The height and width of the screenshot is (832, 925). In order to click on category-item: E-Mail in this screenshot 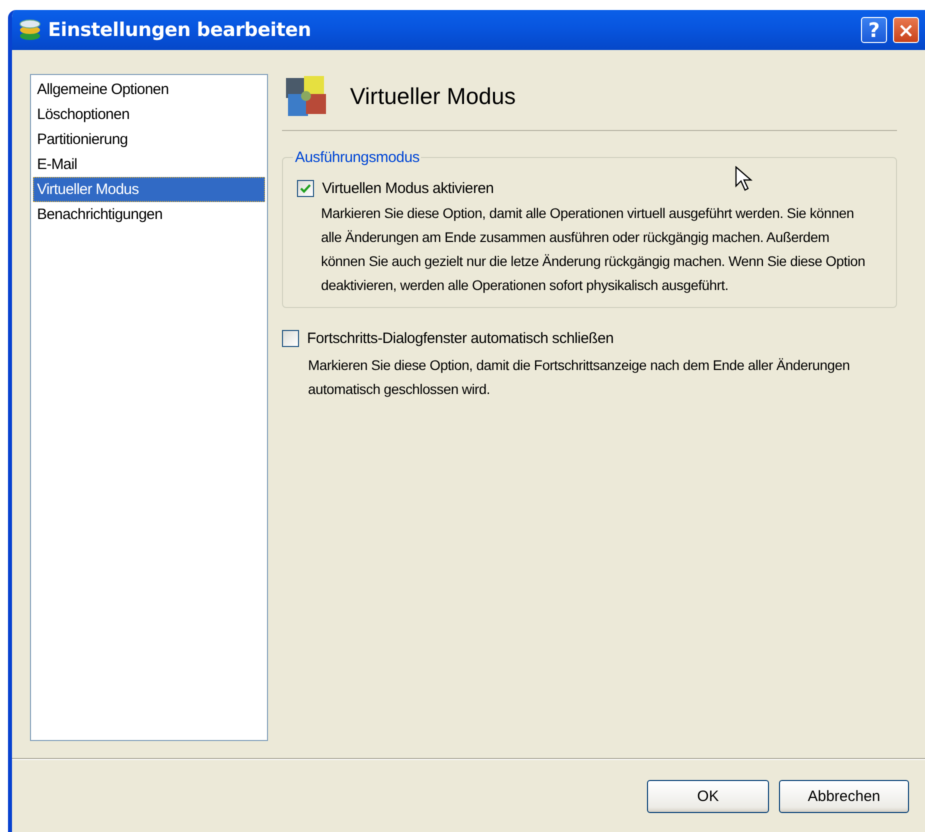, I will do `click(149, 164)`.